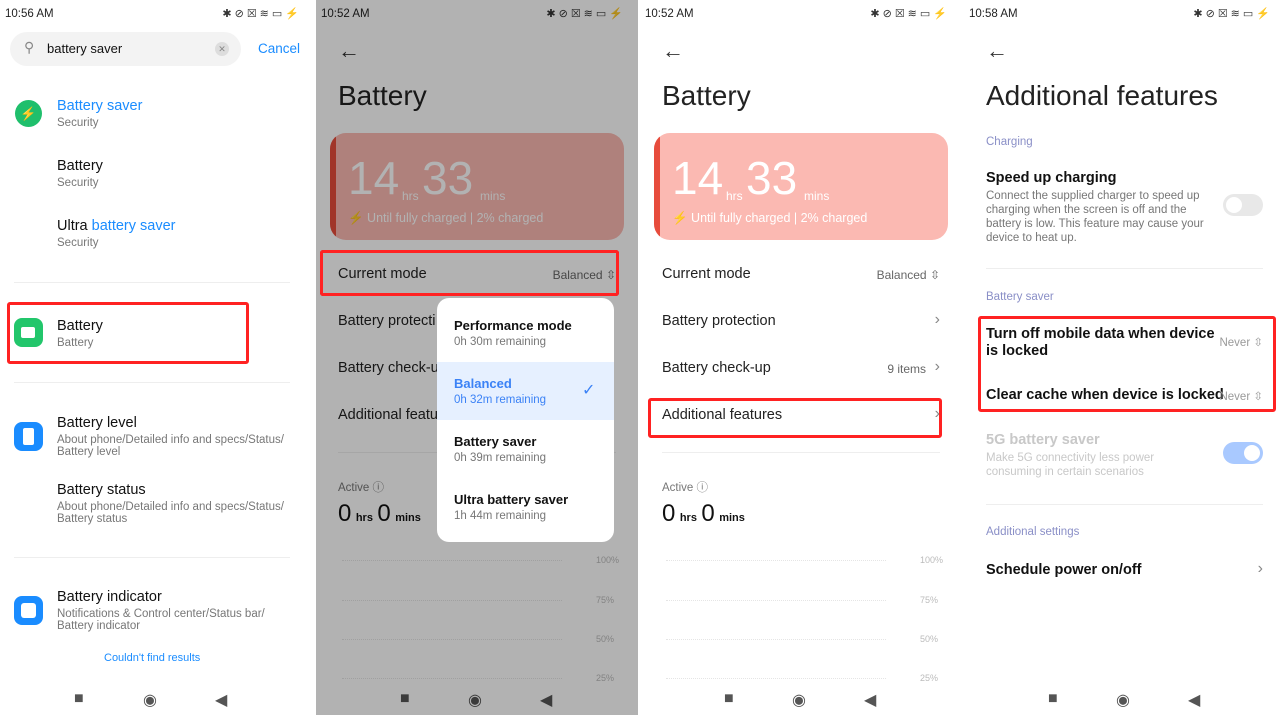  Describe the element at coordinates (708, 513) in the screenshot. I see `active-mins: 0` at that location.